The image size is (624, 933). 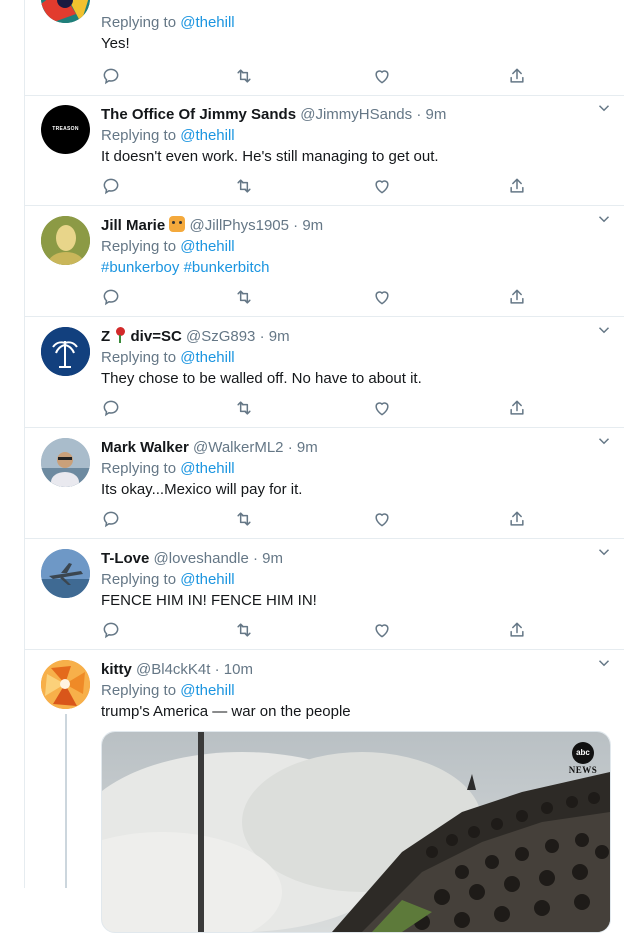 I want to click on hashtag-link: #bunkerboy, so click(x=140, y=267).